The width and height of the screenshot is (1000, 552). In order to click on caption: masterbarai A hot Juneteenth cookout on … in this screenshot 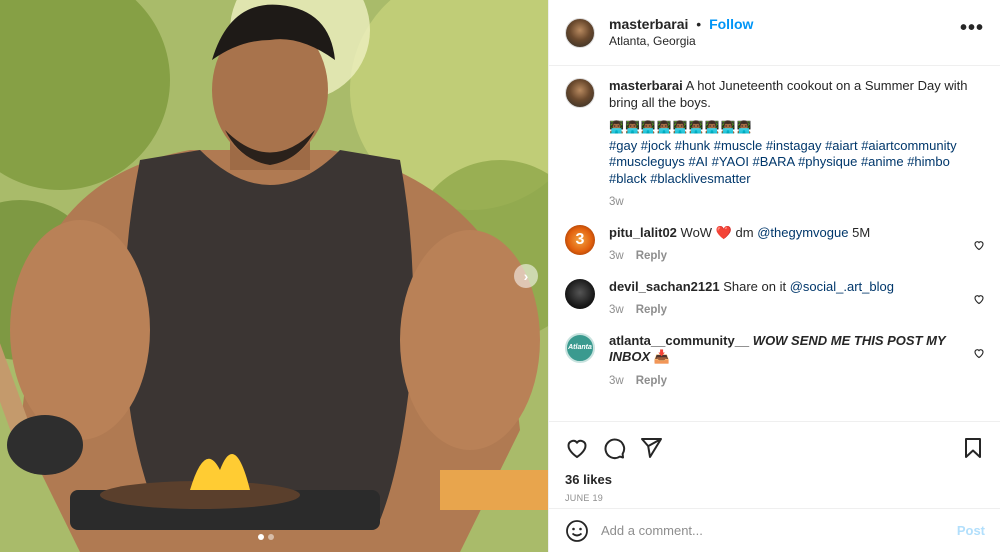, I will do `click(775, 144)`.